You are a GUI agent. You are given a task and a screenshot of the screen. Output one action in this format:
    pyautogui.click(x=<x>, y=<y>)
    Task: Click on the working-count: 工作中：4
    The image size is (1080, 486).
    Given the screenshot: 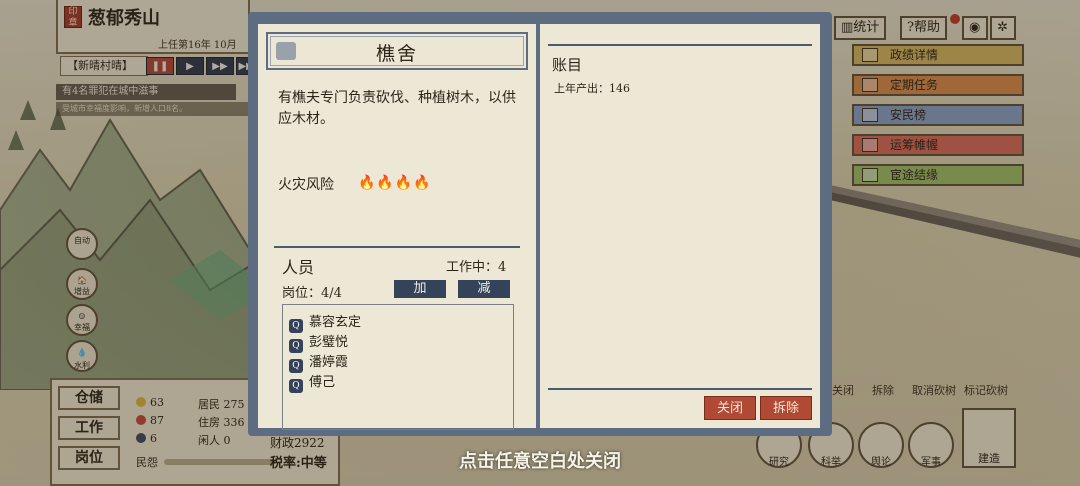 What is the action you would take?
    pyautogui.click(x=476, y=267)
    